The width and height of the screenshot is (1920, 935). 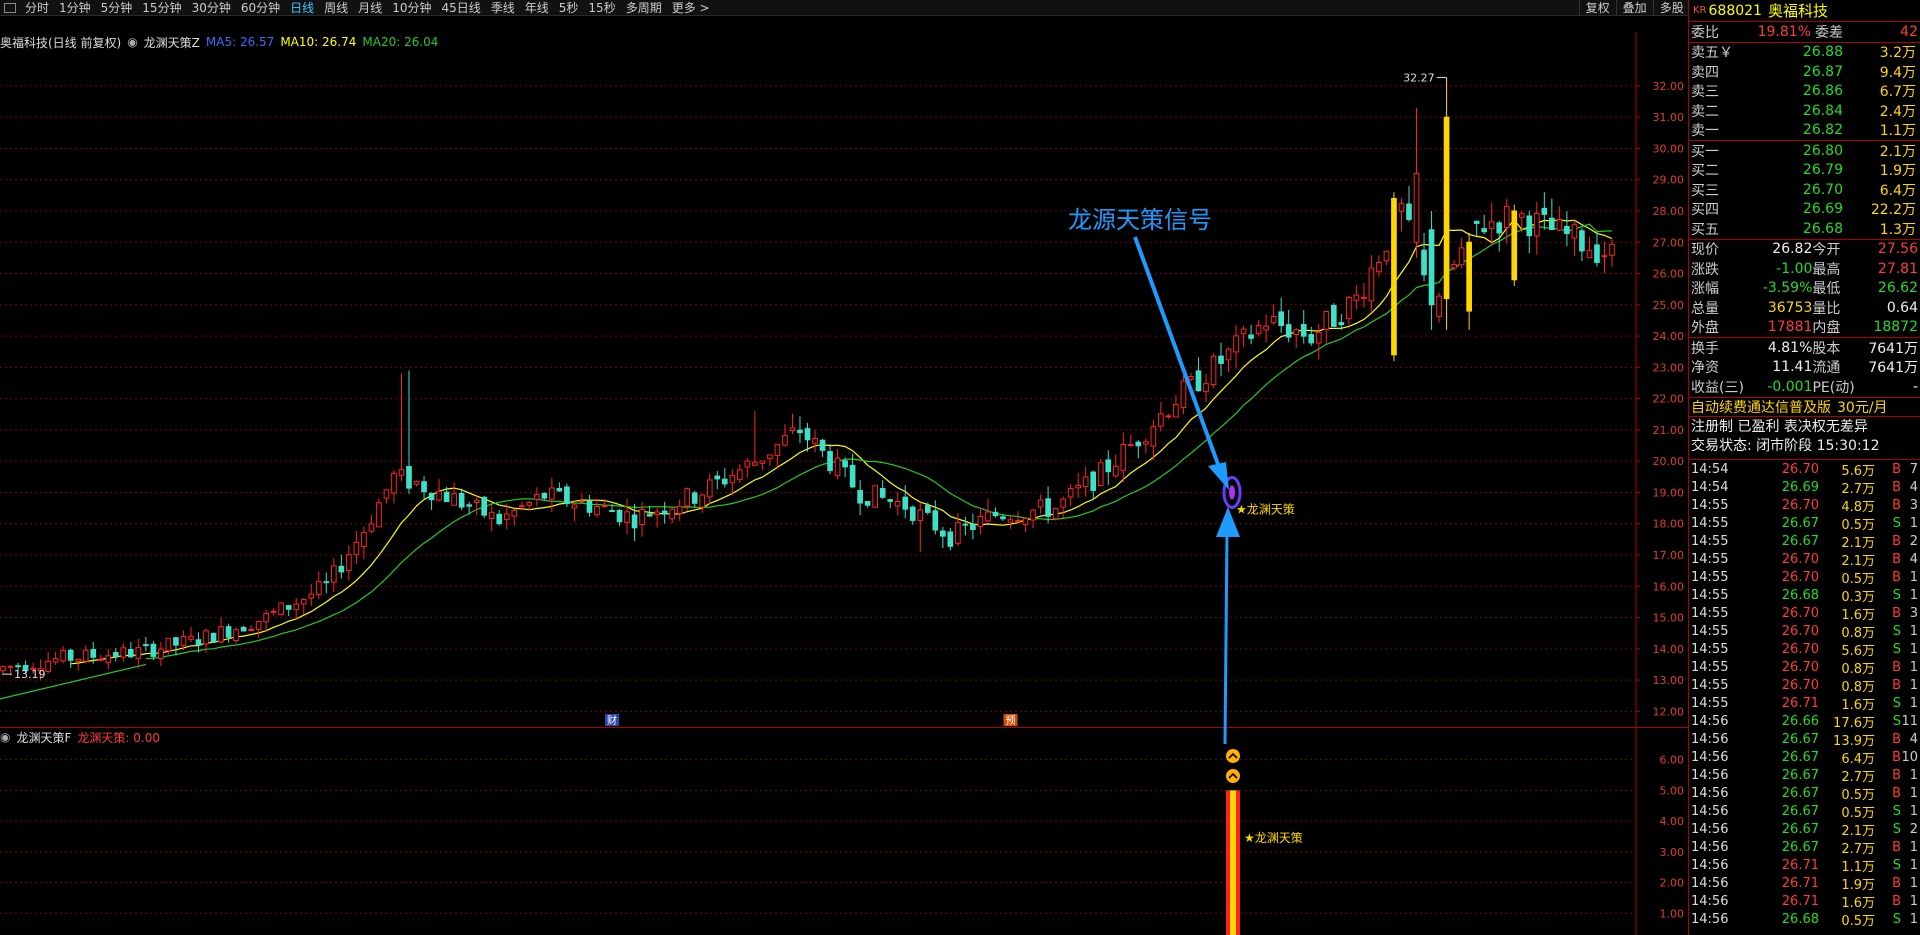 What do you see at coordinates (10, 8) in the screenshot?
I see `layout-icon` at bounding box center [10, 8].